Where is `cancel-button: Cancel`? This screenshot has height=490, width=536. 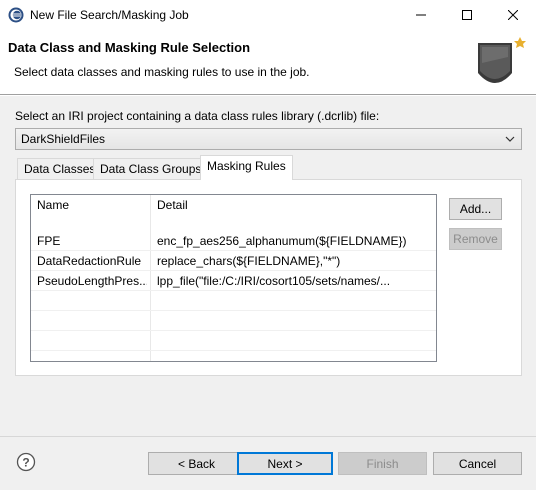 cancel-button: Cancel is located at coordinates (477, 463).